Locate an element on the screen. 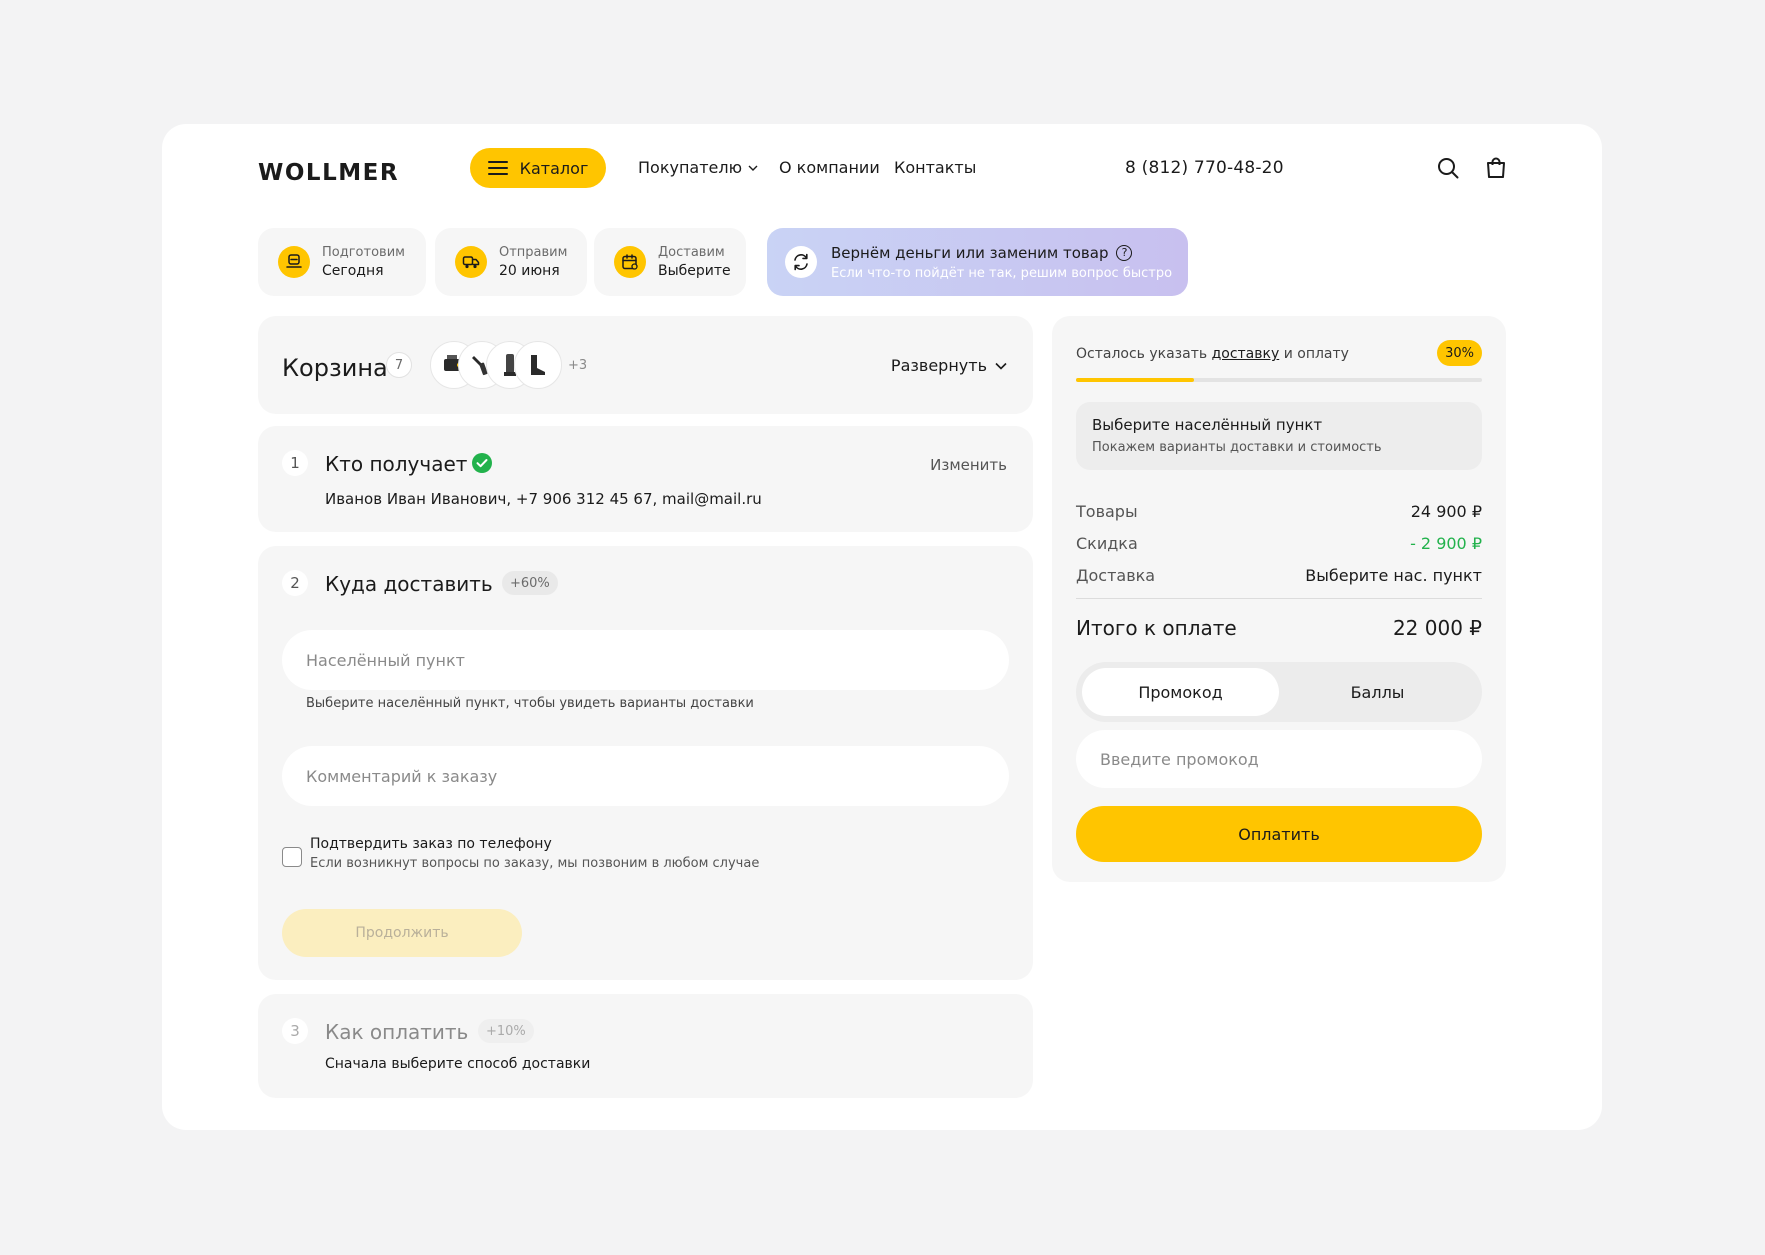  step-number: 1 is located at coordinates (295, 463).